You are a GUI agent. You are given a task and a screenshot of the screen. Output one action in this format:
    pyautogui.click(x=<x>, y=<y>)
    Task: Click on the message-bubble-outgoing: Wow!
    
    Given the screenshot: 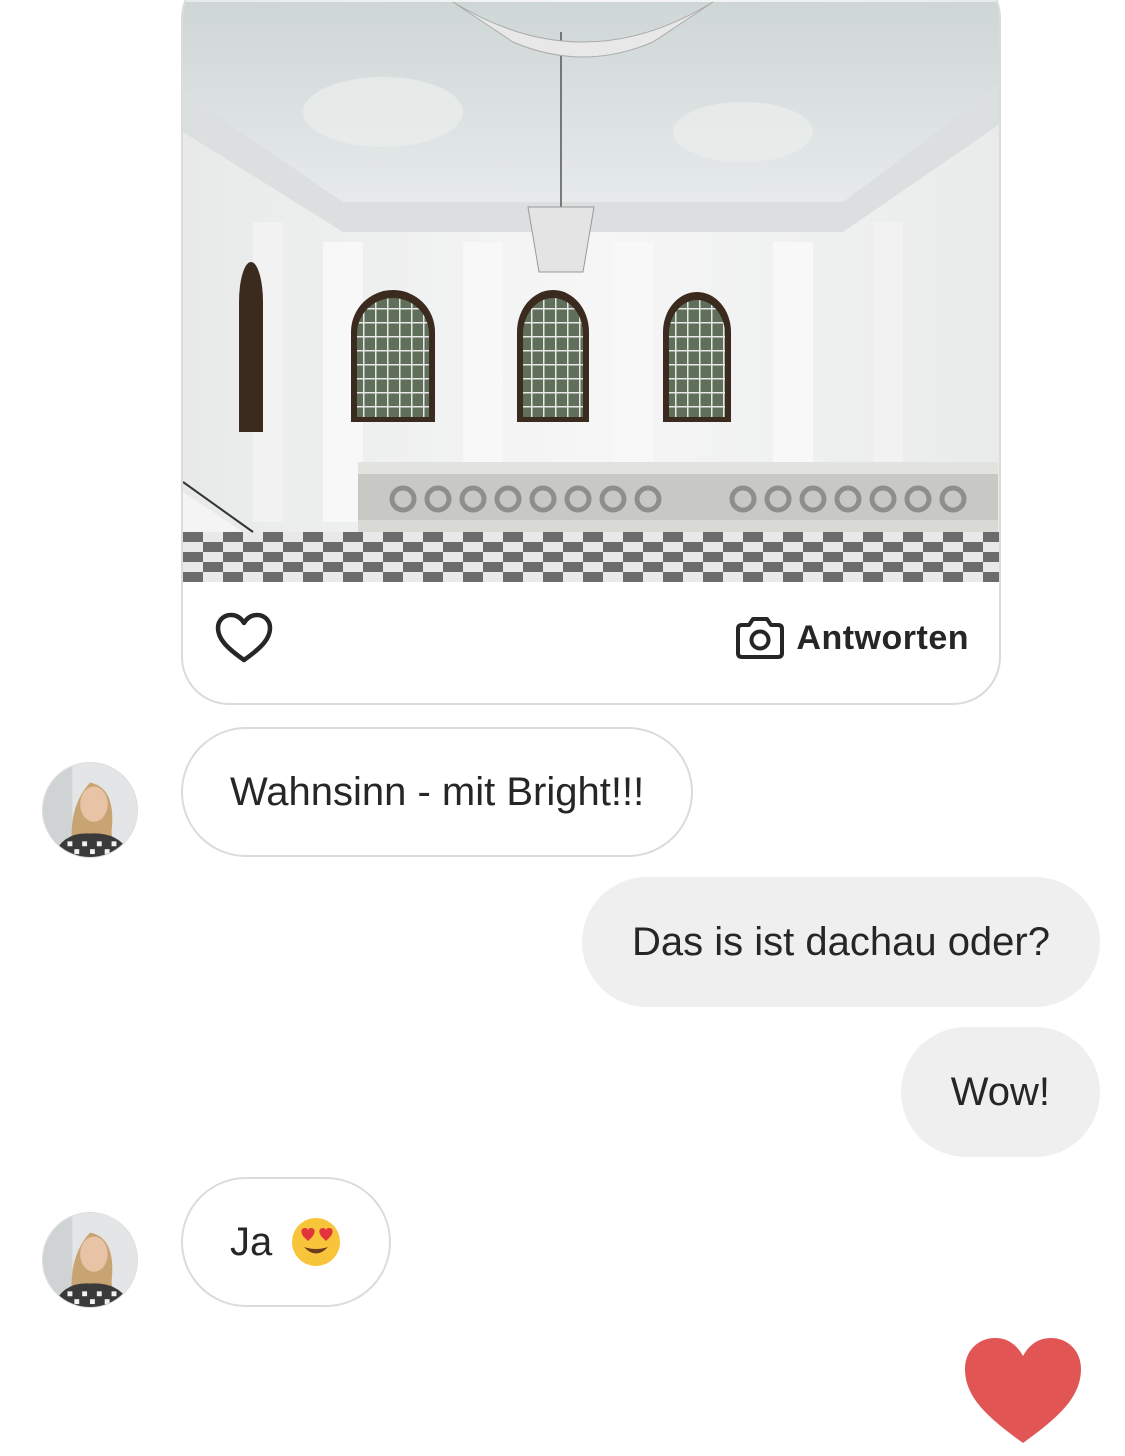 What is the action you would take?
    pyautogui.click(x=1000, y=1092)
    